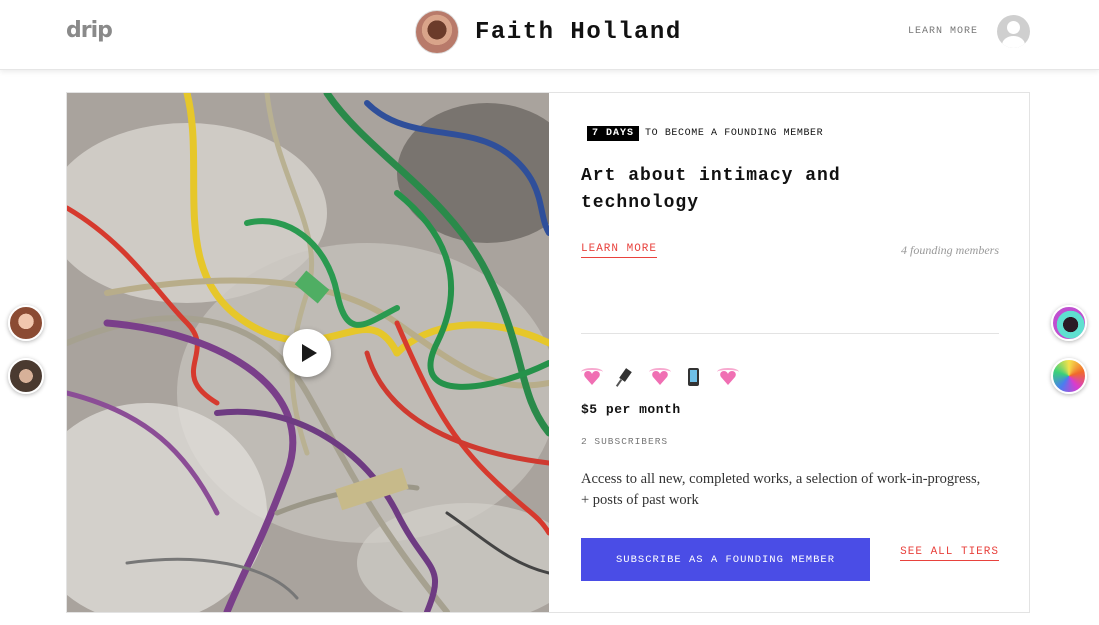  Describe the element at coordinates (711, 189) in the screenshot. I see `creator-tagline: Art about intimacy and technology` at that location.